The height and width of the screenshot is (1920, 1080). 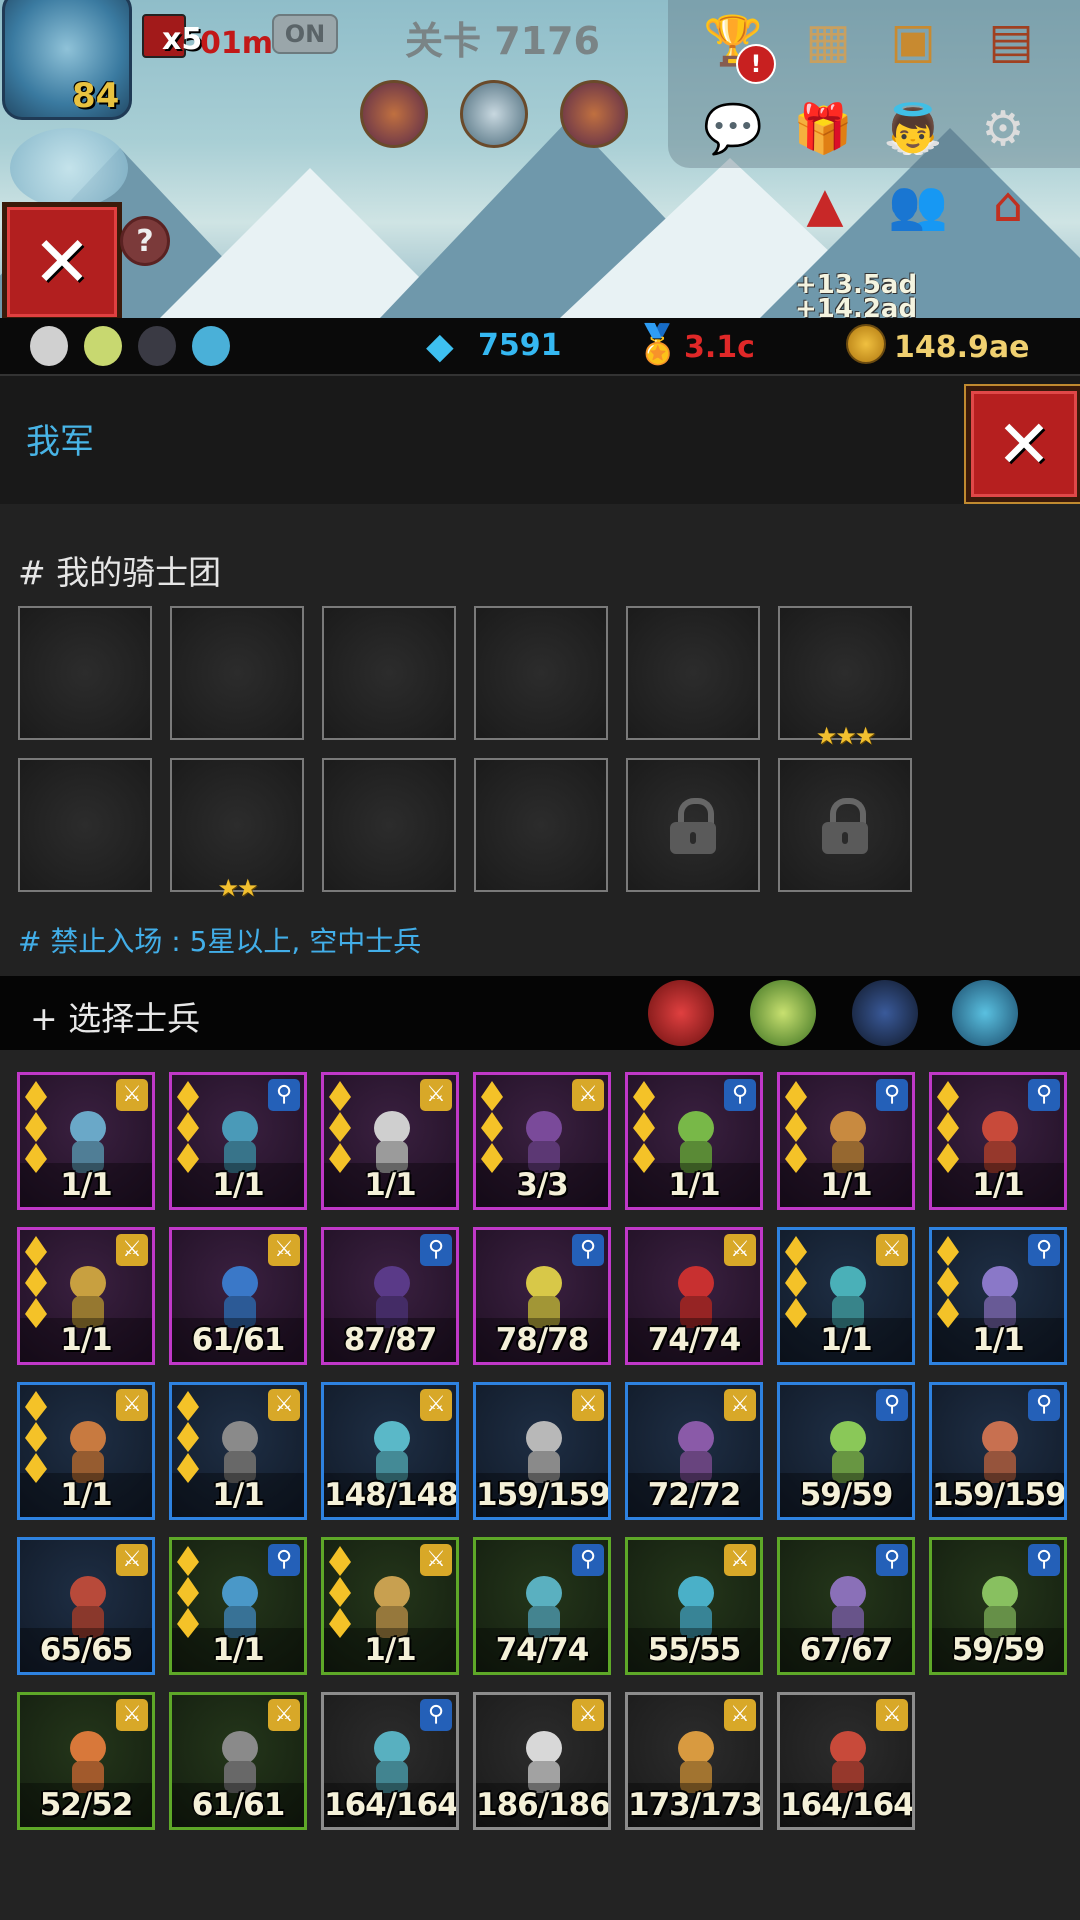 What do you see at coordinates (913, 129) in the screenshot?
I see `angel-icon: 👼` at bounding box center [913, 129].